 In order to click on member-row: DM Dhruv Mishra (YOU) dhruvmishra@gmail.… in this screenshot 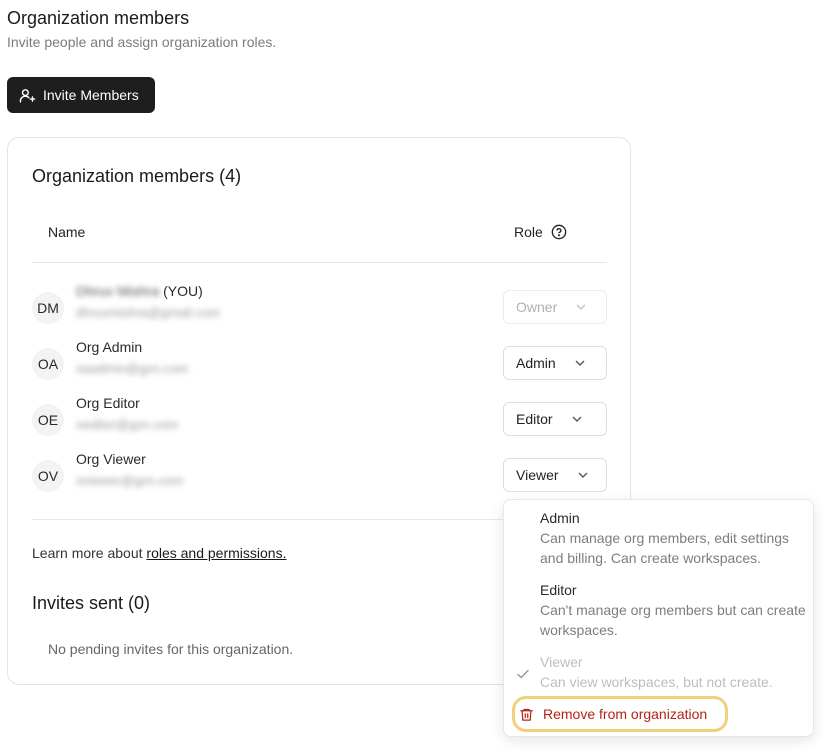, I will do `click(319, 306)`.